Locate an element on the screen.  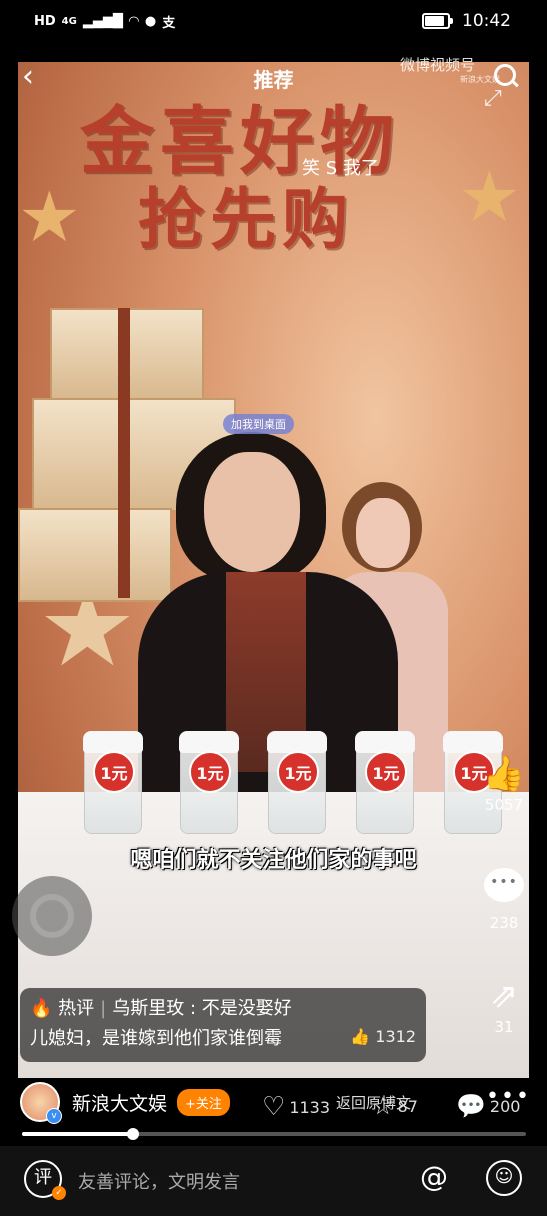
floating-assist-ball is located at coordinates (52, 916).